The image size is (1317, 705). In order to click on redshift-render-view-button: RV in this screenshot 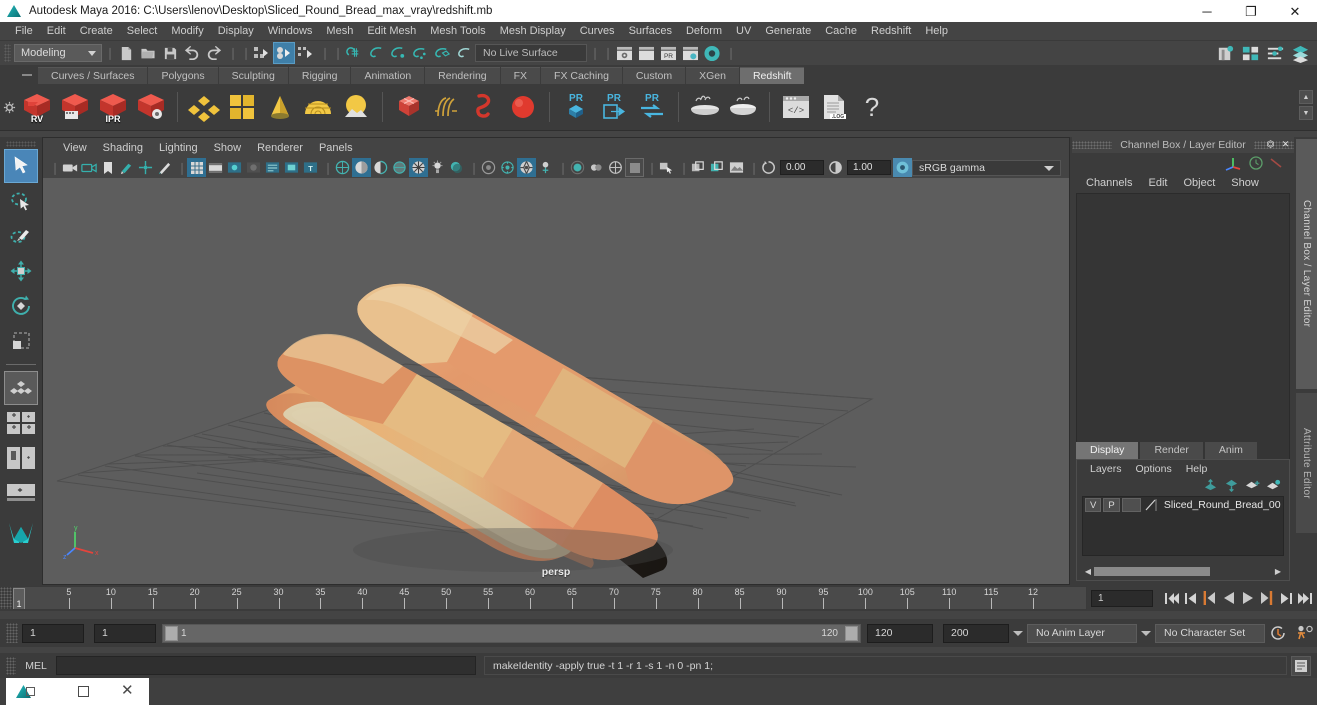, I will do `click(37, 107)`.